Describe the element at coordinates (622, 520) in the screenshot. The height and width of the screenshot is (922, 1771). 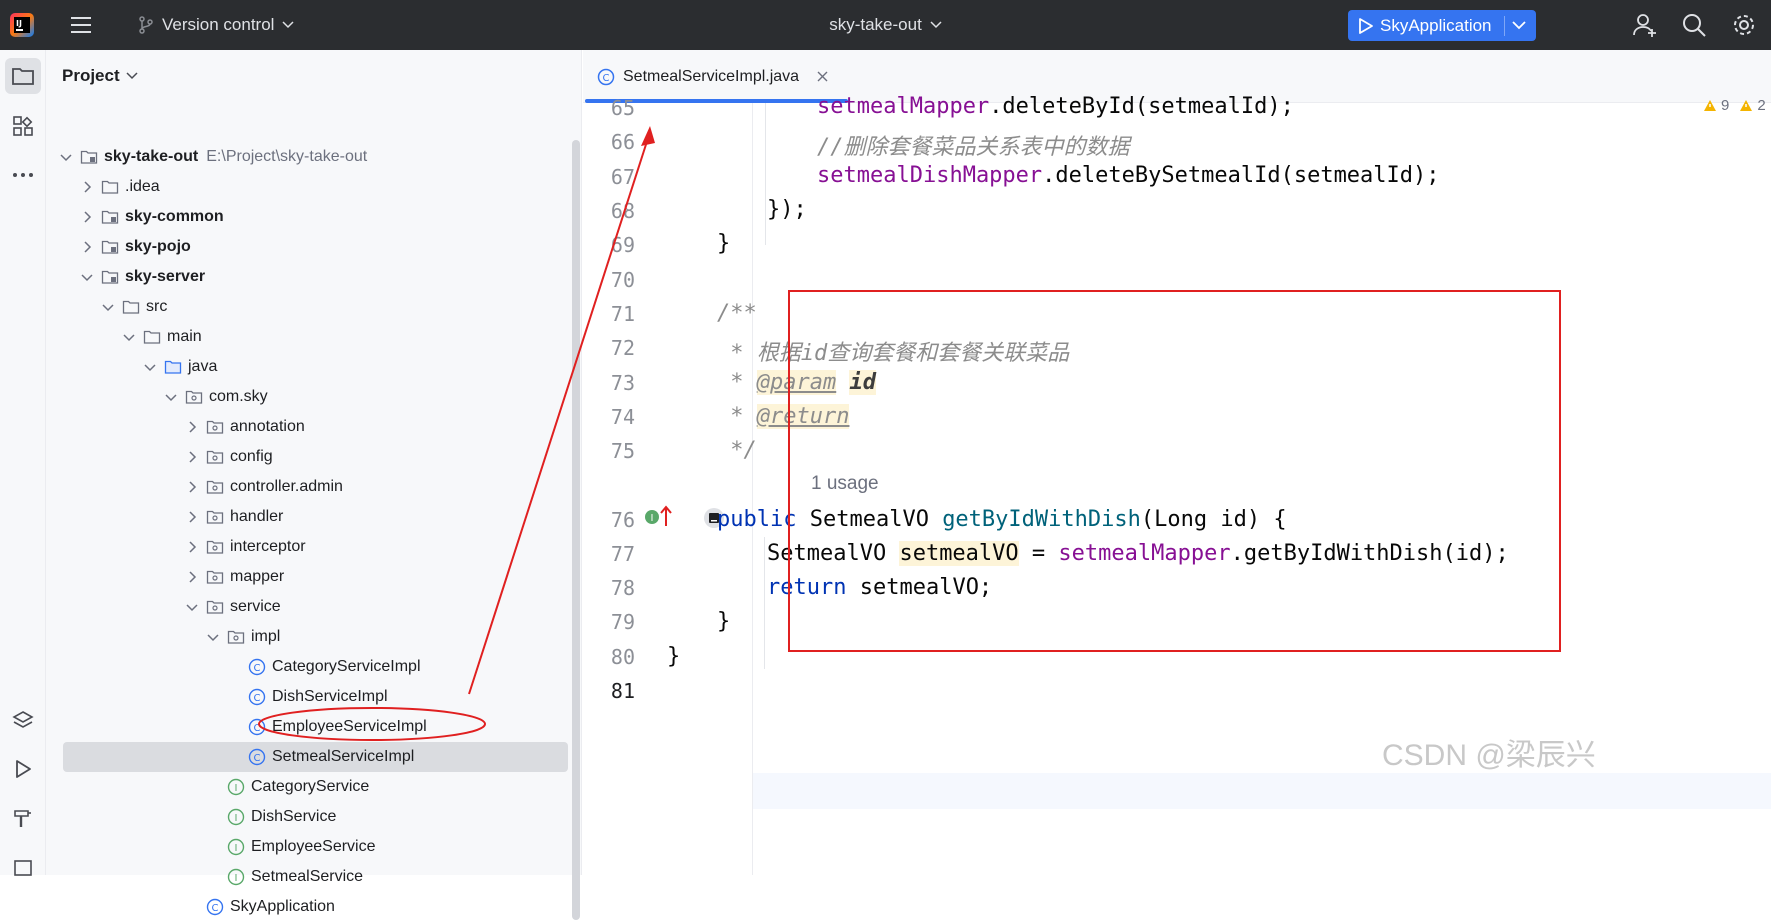
I see `line-number: 76` at that location.